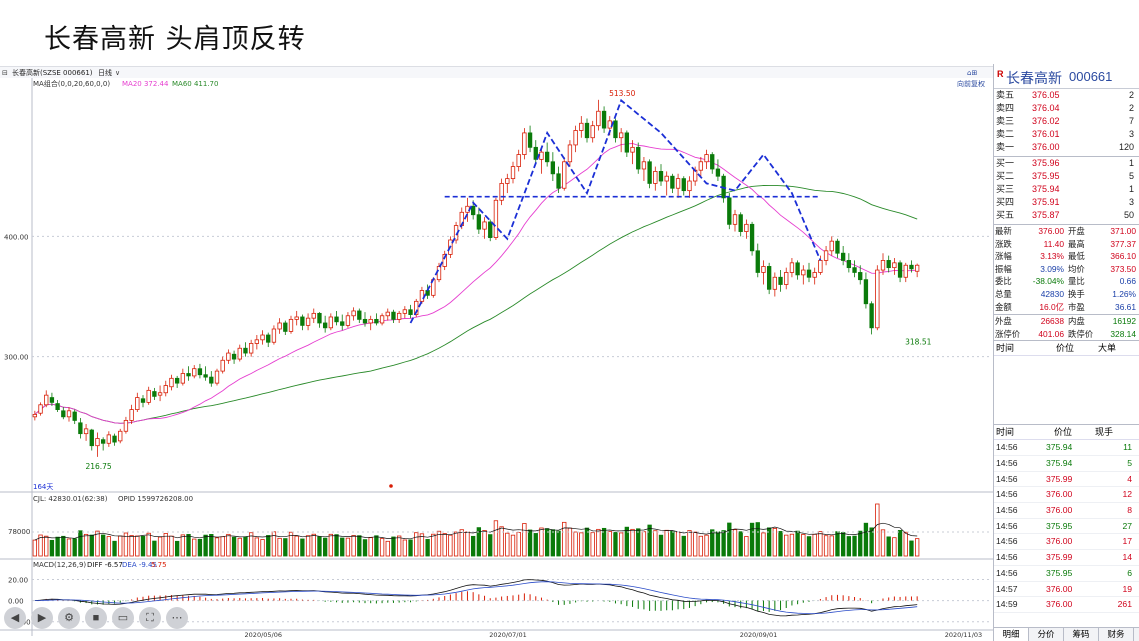  I want to click on bid-row: 买二 375.95 5, so click(1066, 176).